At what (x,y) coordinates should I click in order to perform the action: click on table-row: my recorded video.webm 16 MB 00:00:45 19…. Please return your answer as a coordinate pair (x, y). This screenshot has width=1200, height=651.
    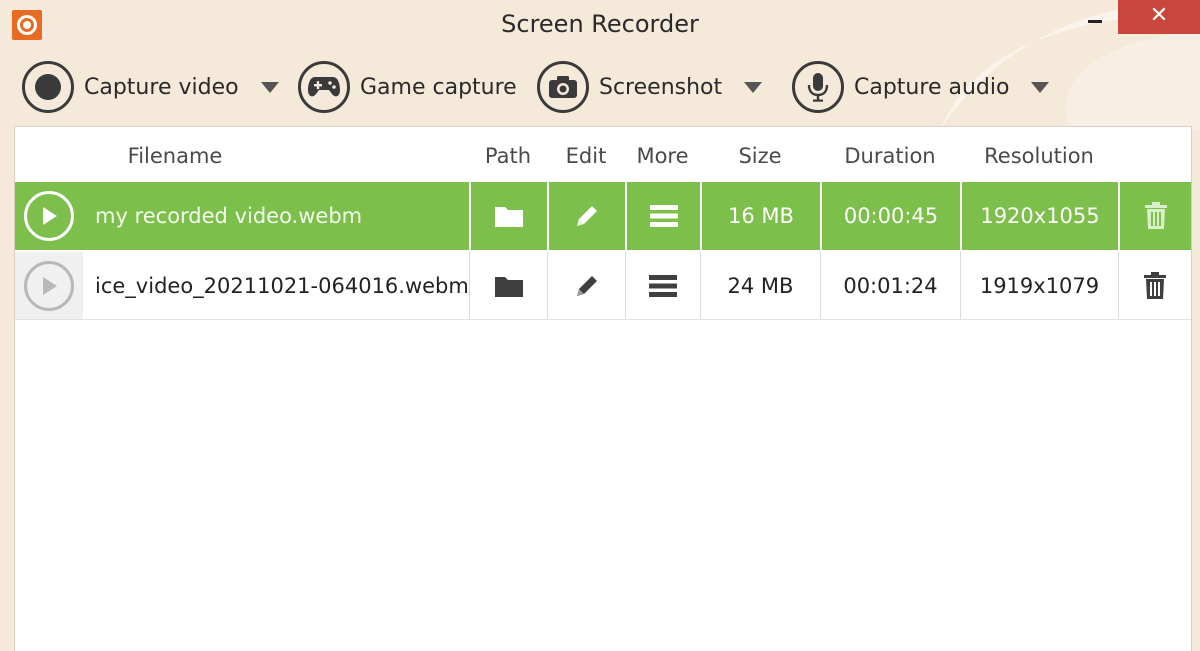
    Looking at the image, I should click on (603, 216).